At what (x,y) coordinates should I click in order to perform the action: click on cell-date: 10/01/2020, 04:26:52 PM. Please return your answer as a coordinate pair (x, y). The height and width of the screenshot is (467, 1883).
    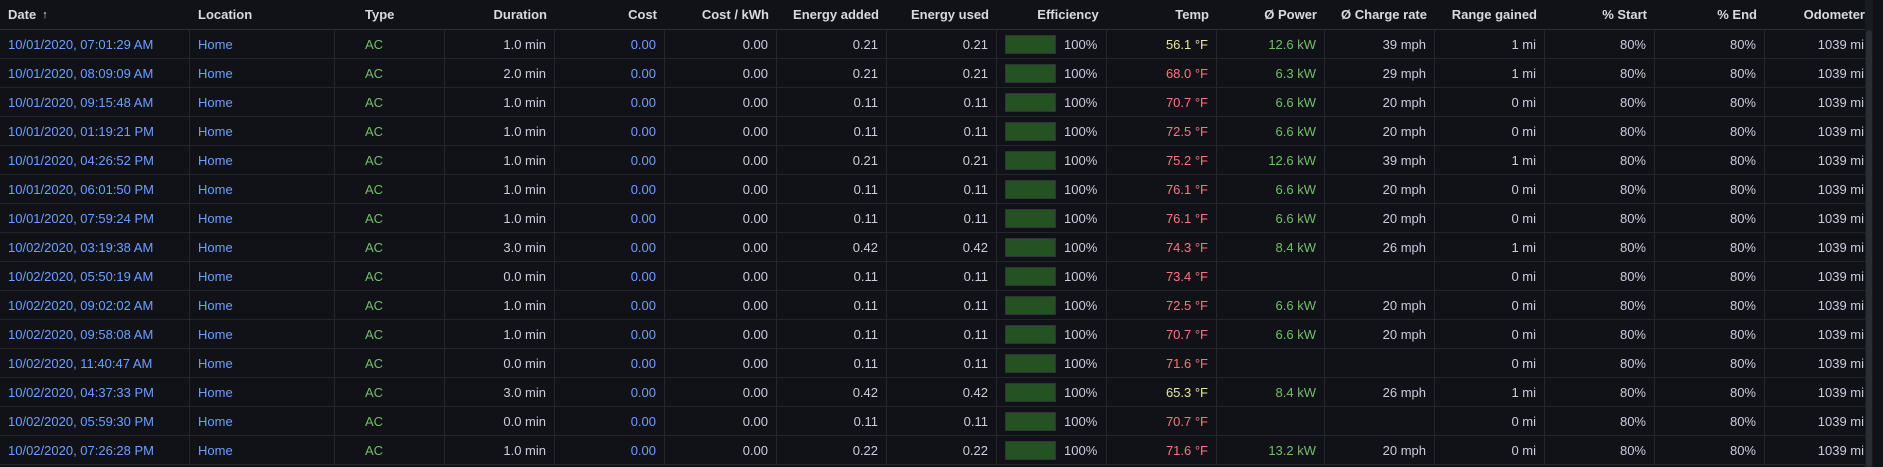
    Looking at the image, I should click on (95, 160).